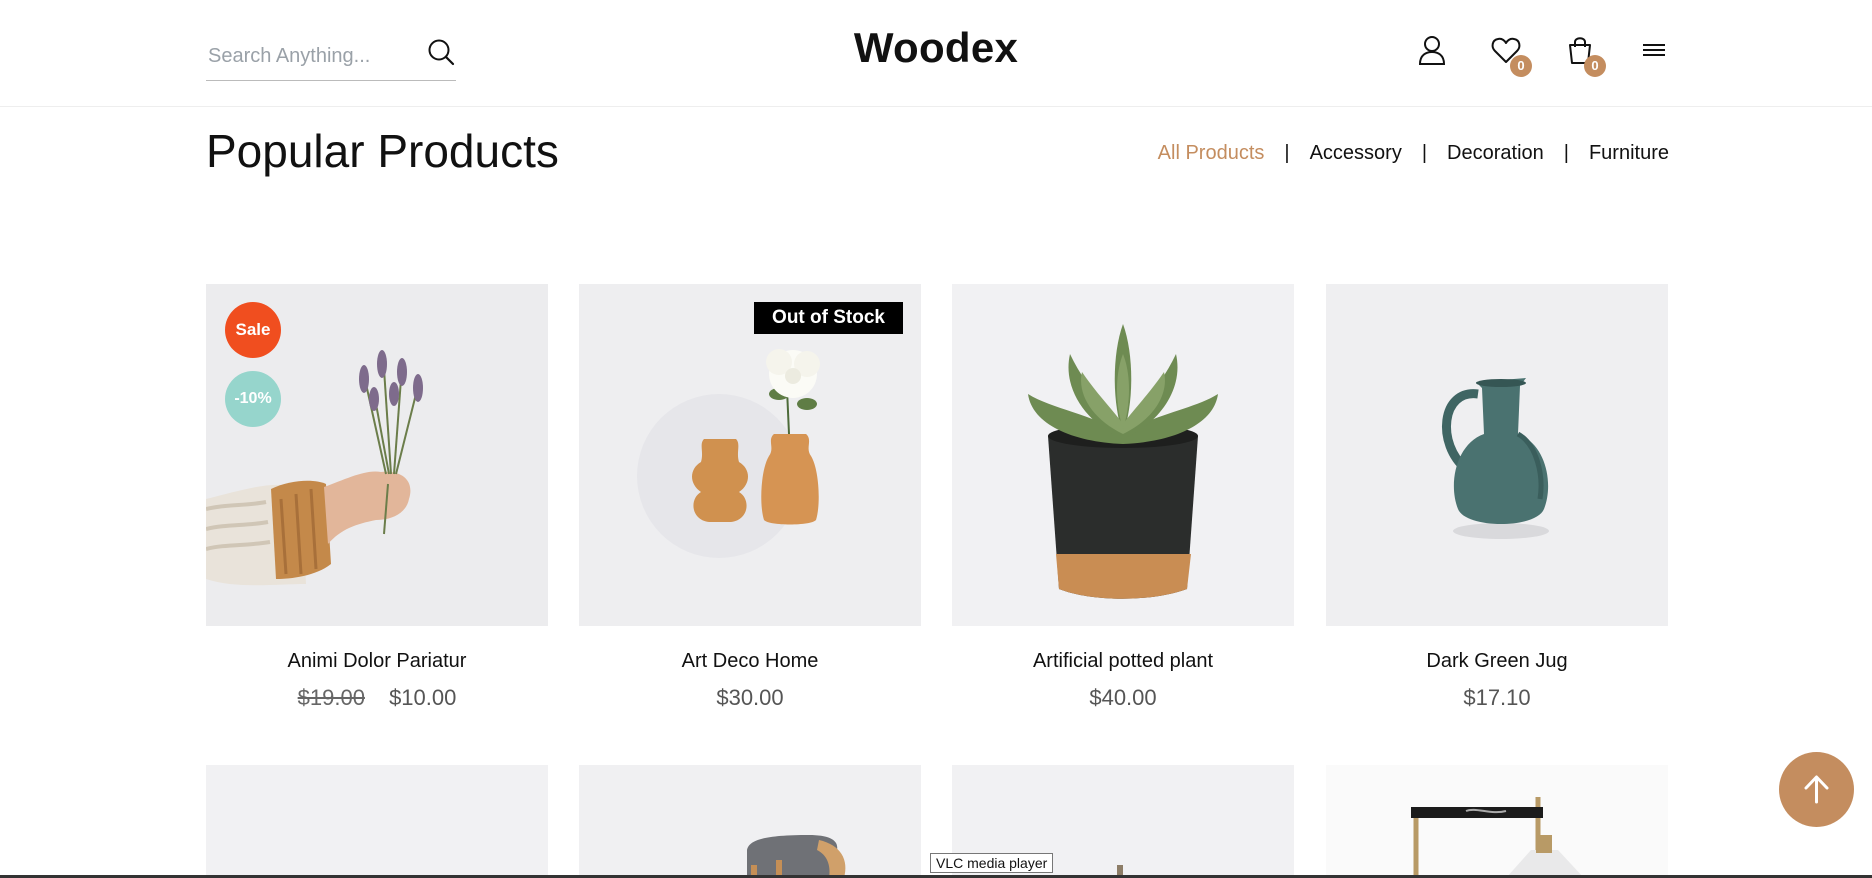 This screenshot has width=1872, height=878. Describe the element at coordinates (1497, 697) in the screenshot. I see `product-price: $17.10` at that location.